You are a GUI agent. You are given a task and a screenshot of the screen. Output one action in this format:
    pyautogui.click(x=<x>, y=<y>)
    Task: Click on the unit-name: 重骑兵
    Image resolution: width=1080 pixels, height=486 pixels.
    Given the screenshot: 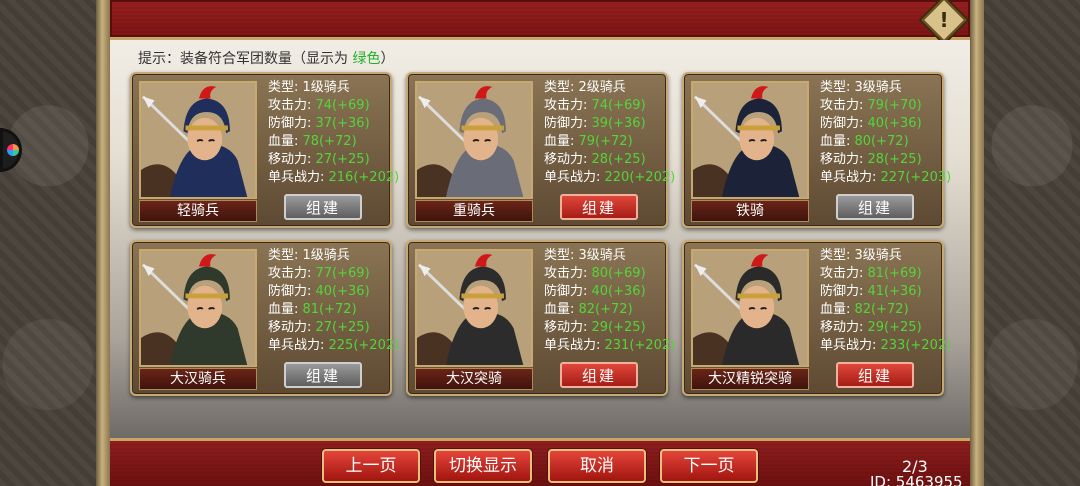 What is the action you would take?
    pyautogui.click(x=474, y=211)
    